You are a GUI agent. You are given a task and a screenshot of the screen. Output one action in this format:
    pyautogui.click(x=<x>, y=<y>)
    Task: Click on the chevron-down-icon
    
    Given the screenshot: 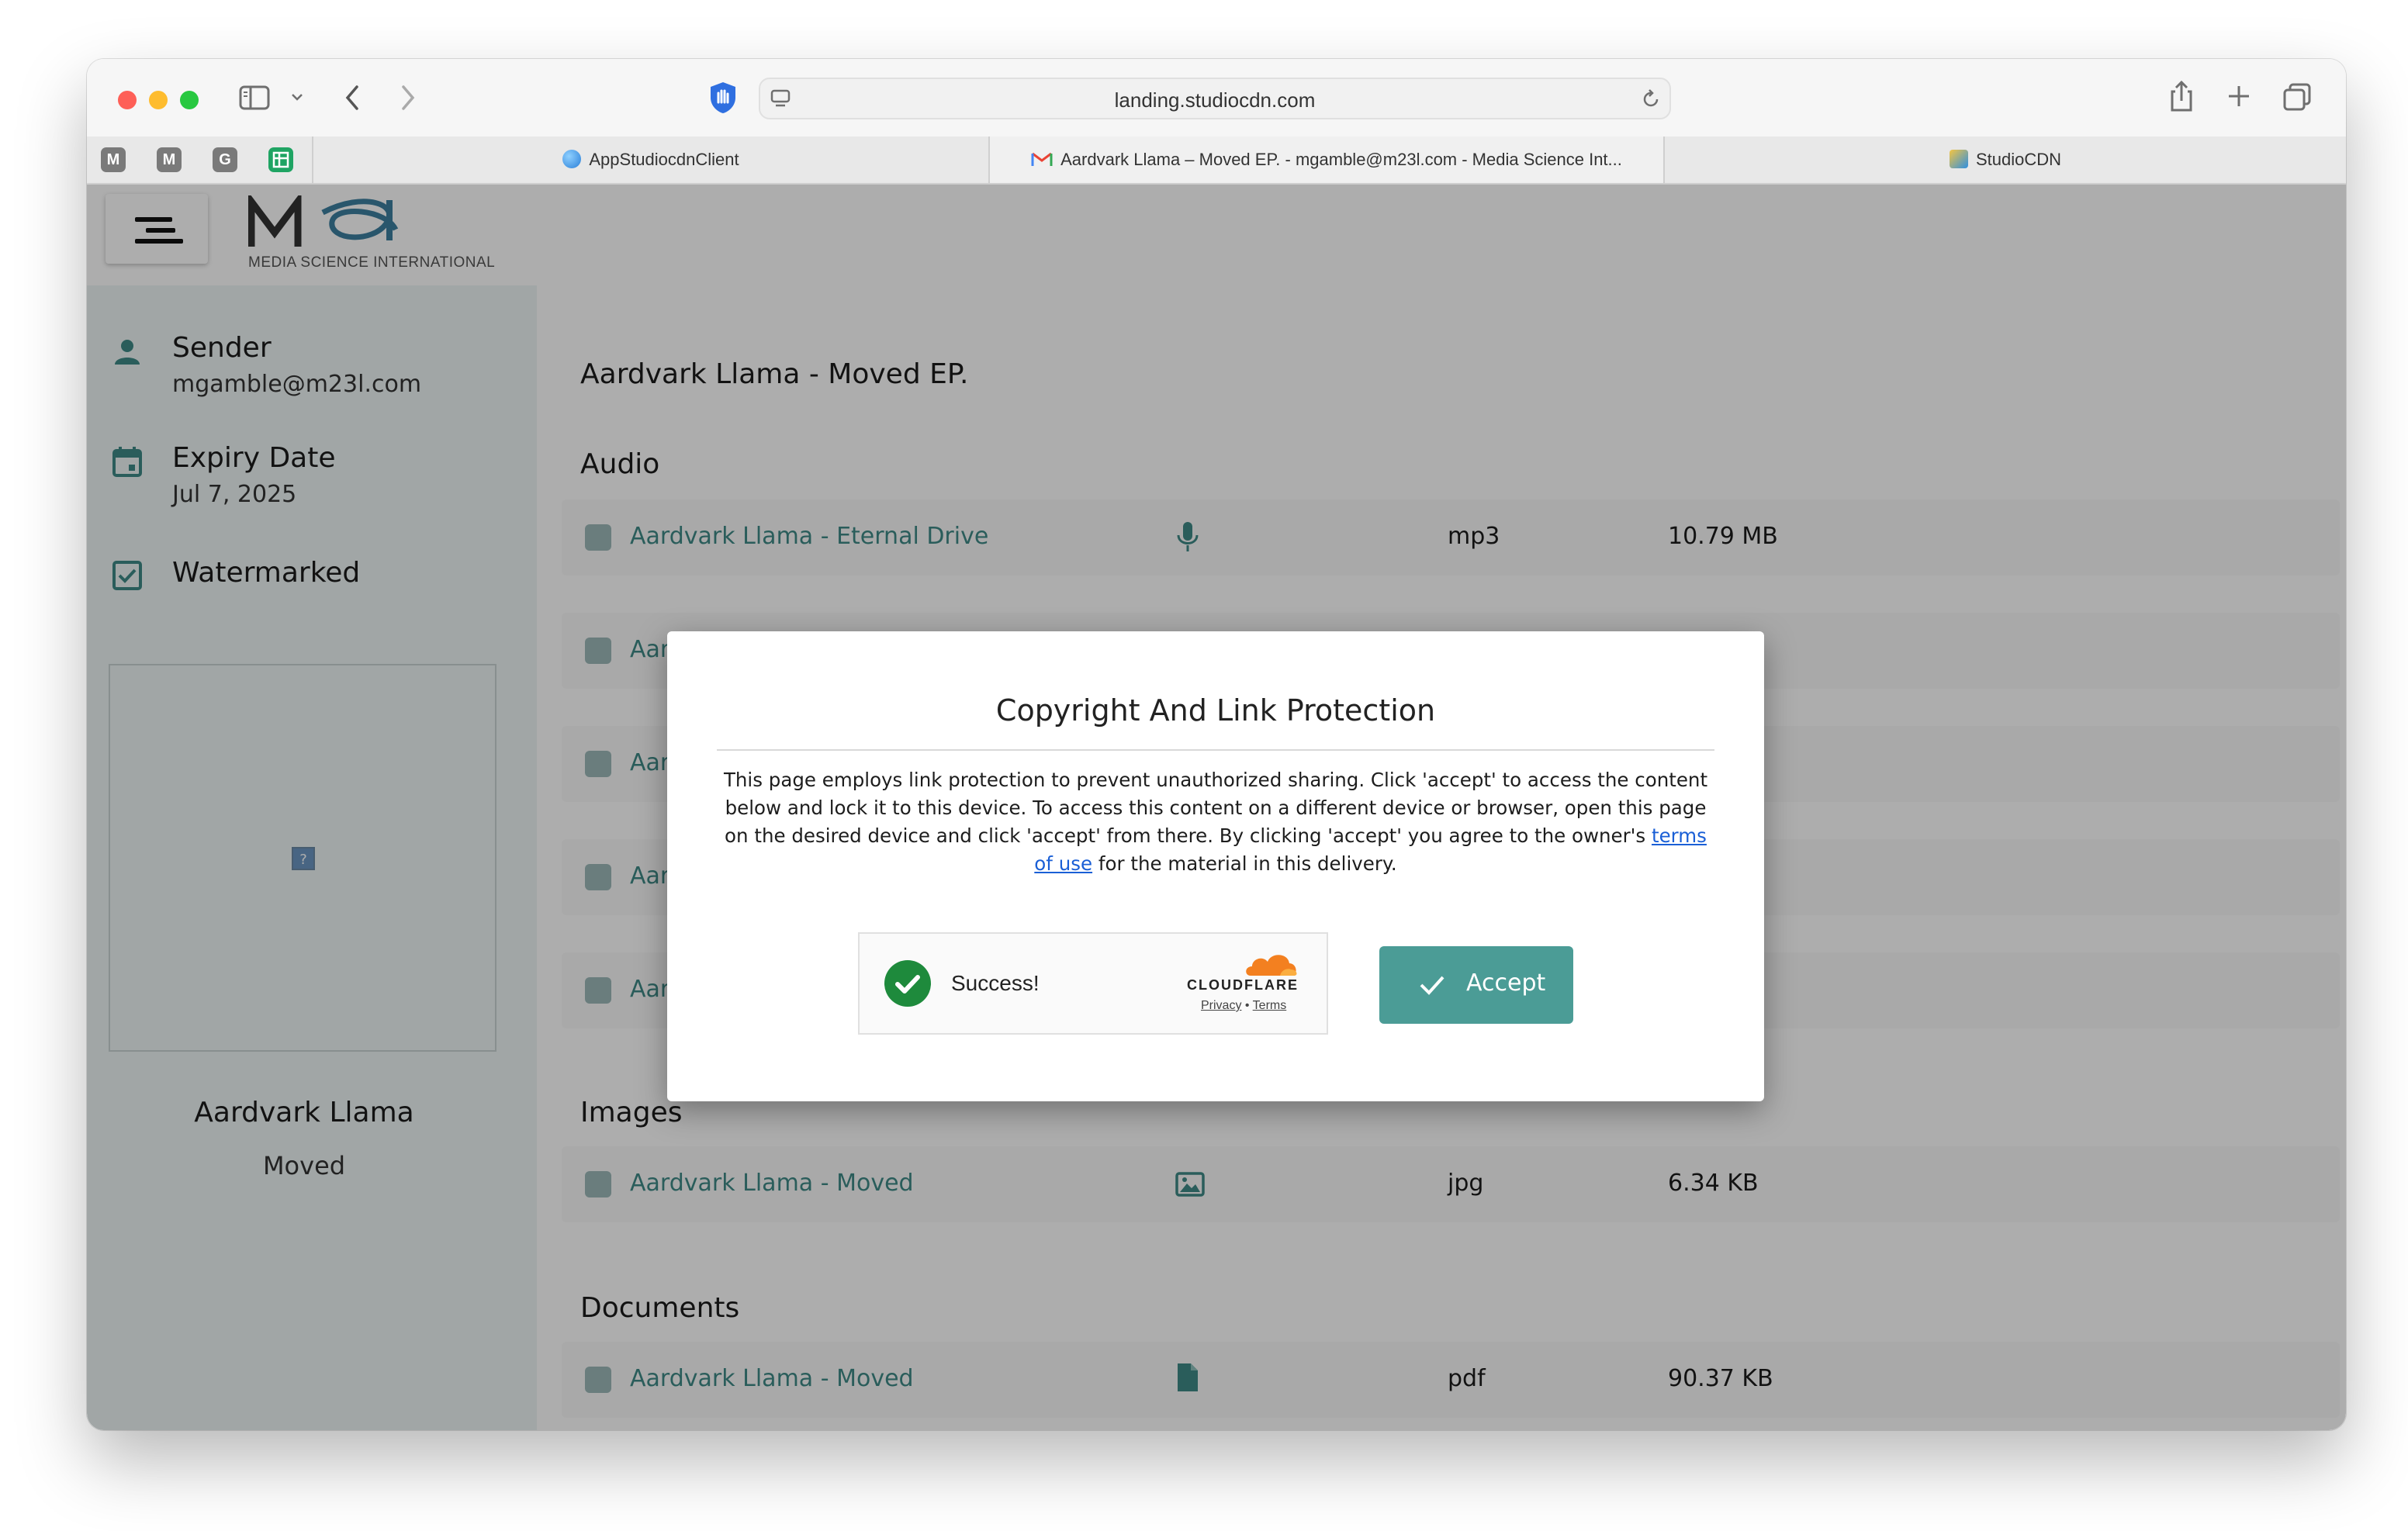 What is the action you would take?
    pyautogui.click(x=297, y=97)
    